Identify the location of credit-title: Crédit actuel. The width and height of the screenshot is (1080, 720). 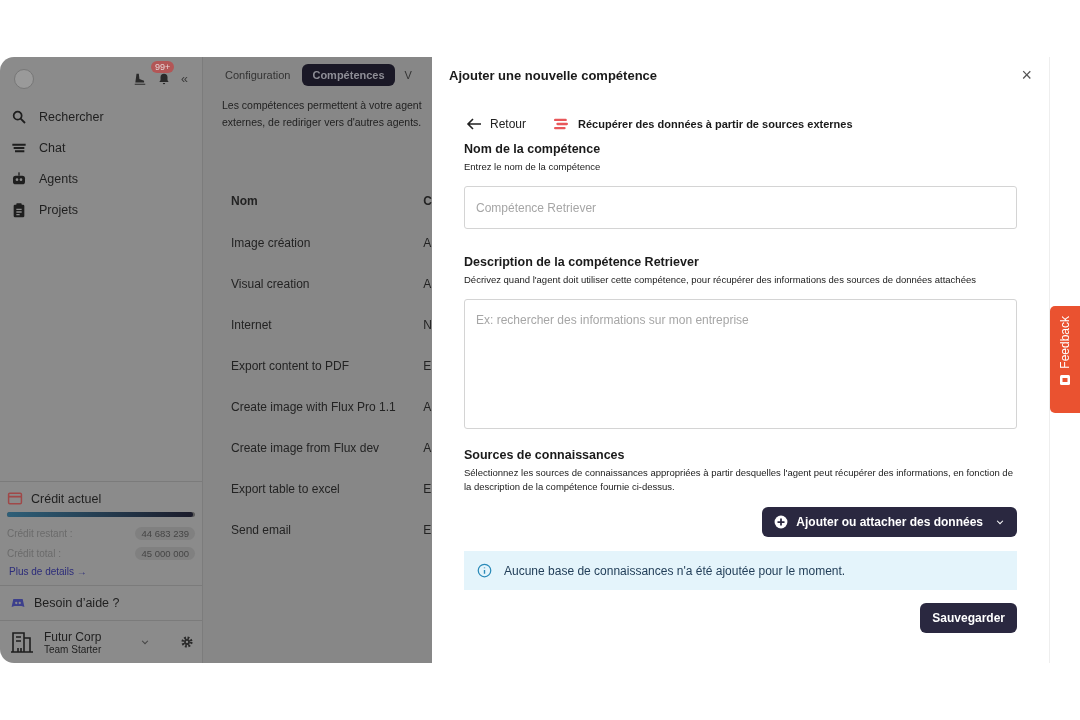
(66, 499).